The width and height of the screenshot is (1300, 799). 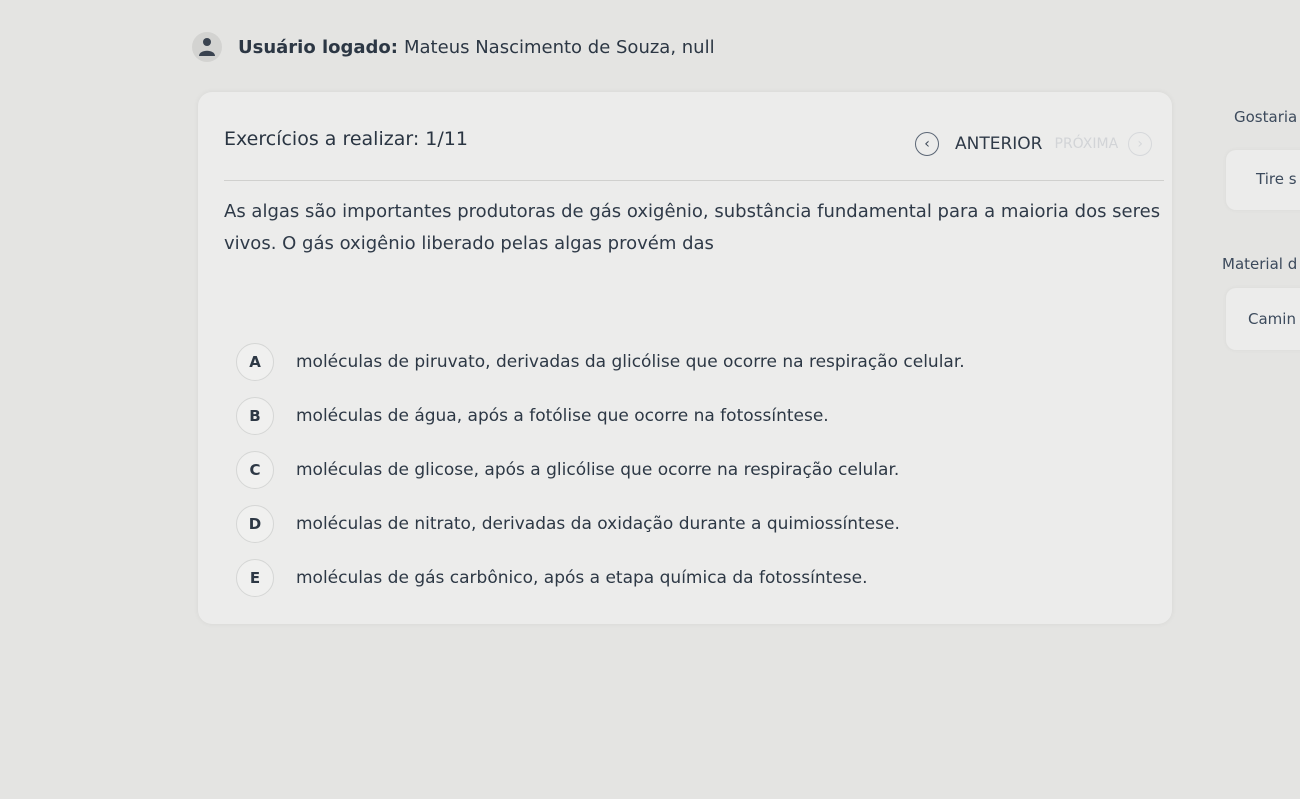 I want to click on chevron-left-icon: ‹, so click(x=927, y=144).